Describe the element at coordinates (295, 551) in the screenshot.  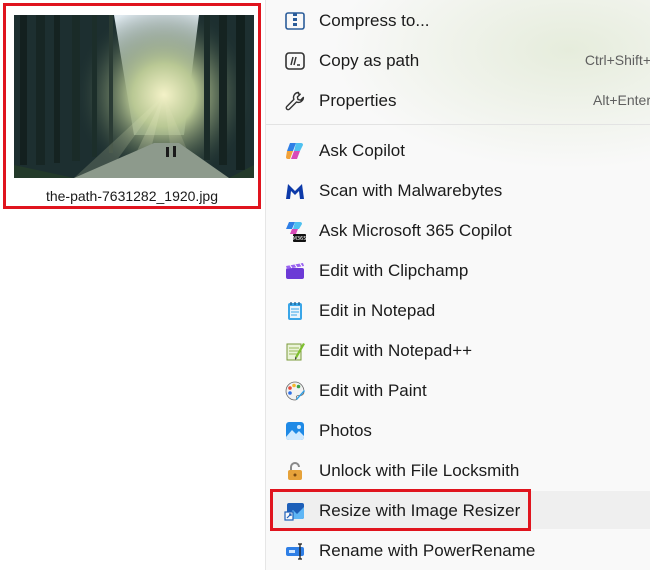
I see `powerrename-icon` at that location.